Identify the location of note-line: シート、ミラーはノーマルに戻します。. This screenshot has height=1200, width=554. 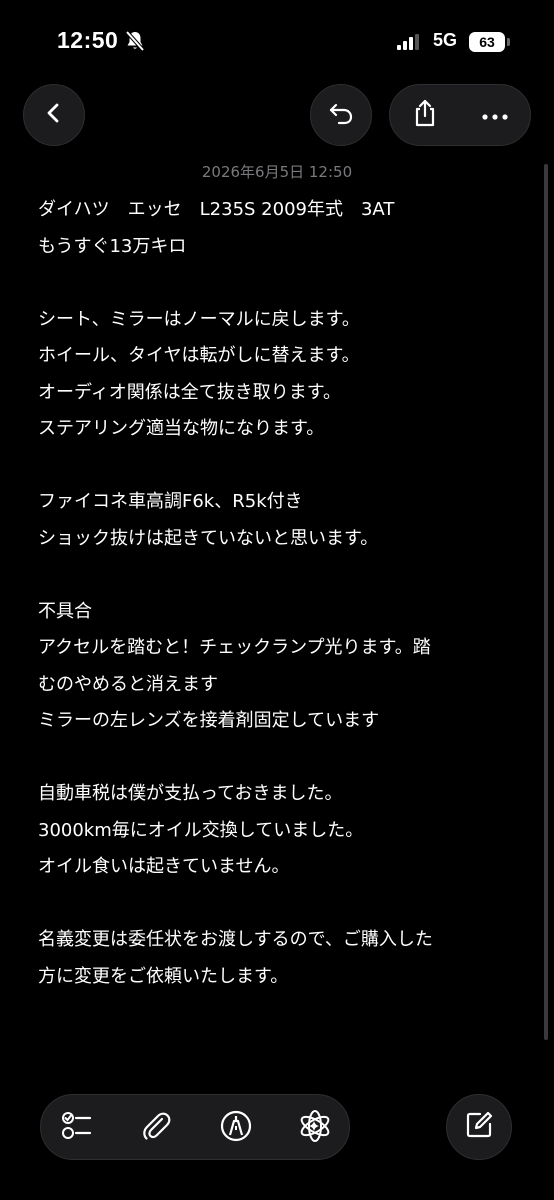
(199, 319).